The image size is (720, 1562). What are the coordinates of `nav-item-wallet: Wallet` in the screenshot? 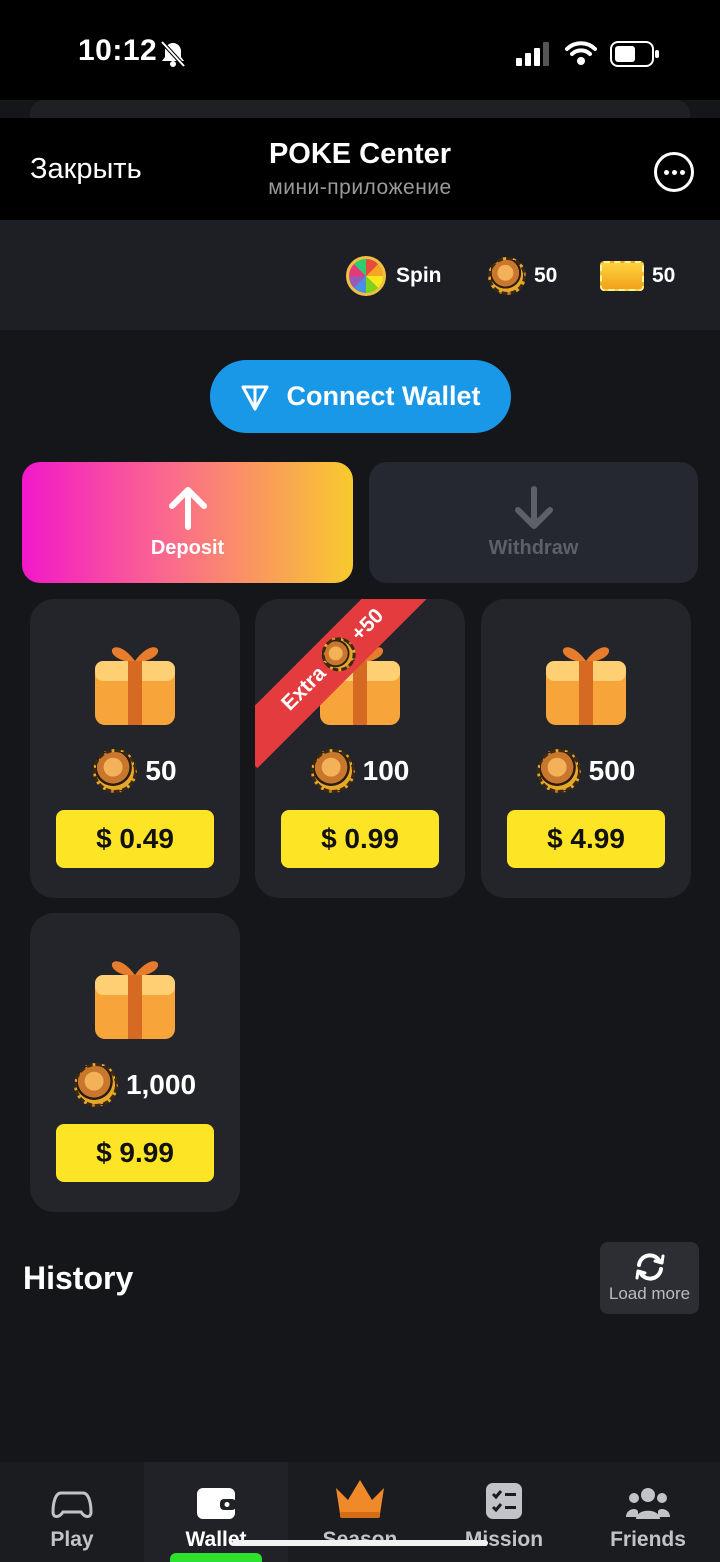 It's located at (216, 1512).